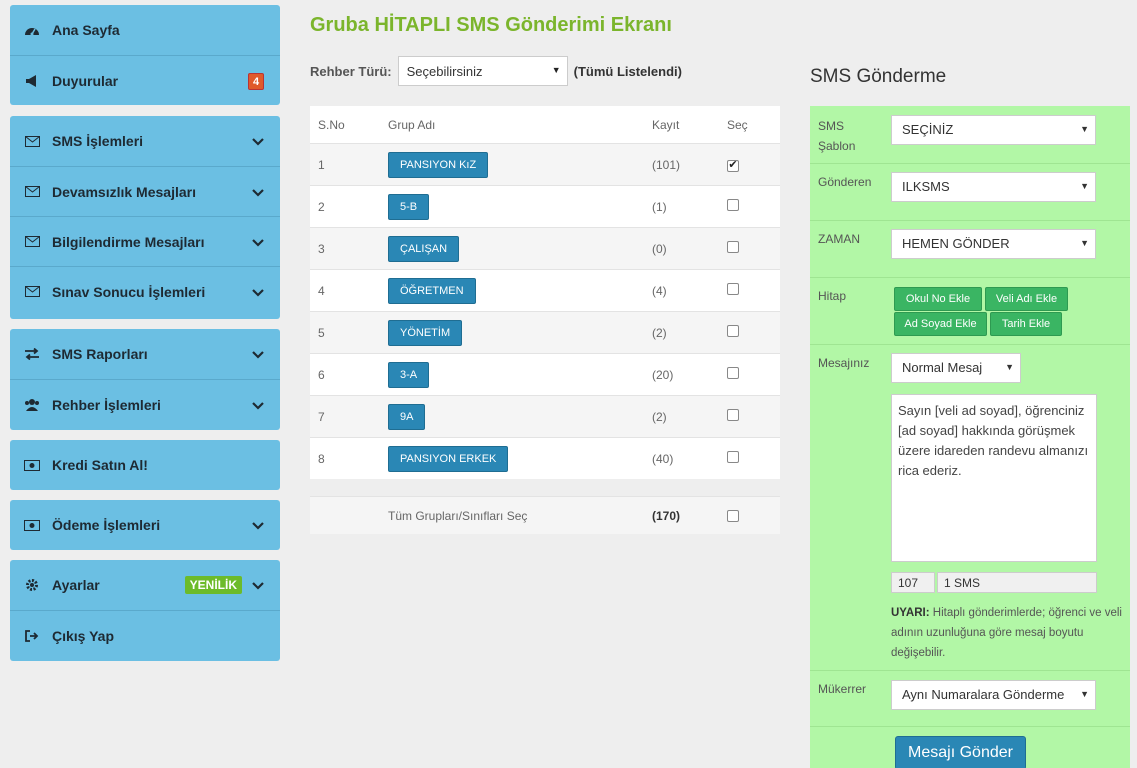  I want to click on sidebar-item-logout: Çıkış Yap, so click(145, 635).